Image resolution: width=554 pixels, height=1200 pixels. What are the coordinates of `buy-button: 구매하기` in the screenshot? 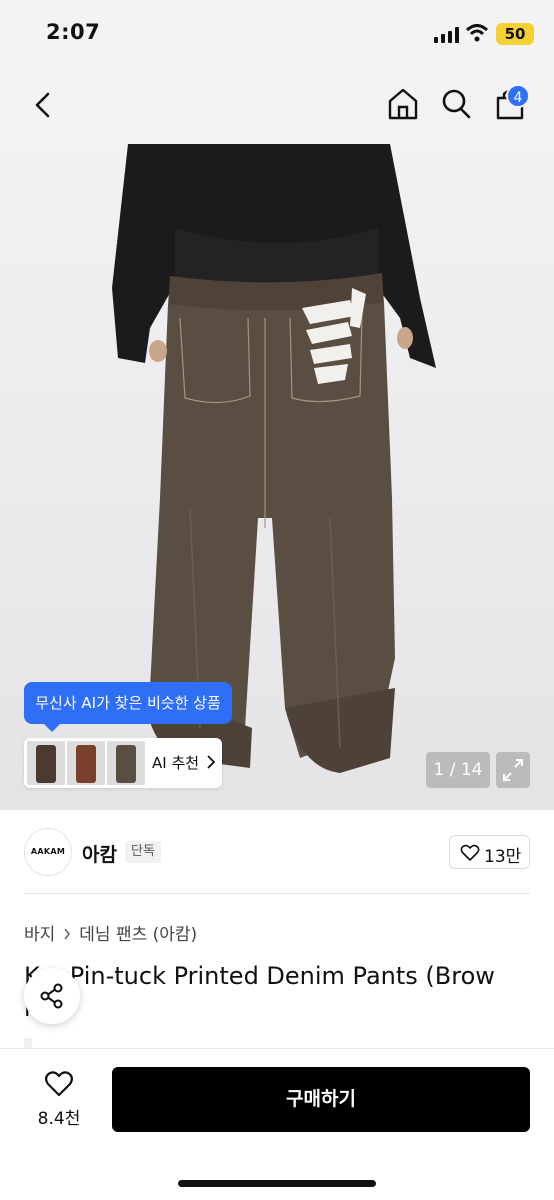 It's located at (321, 1099).